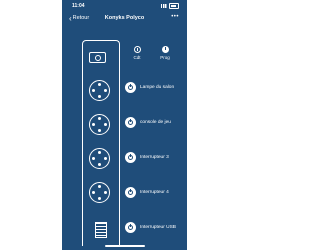 Image resolution: width=320 pixels, height=250 pixels. Describe the element at coordinates (101, 230) in the screenshot. I see `usb-port` at that location.